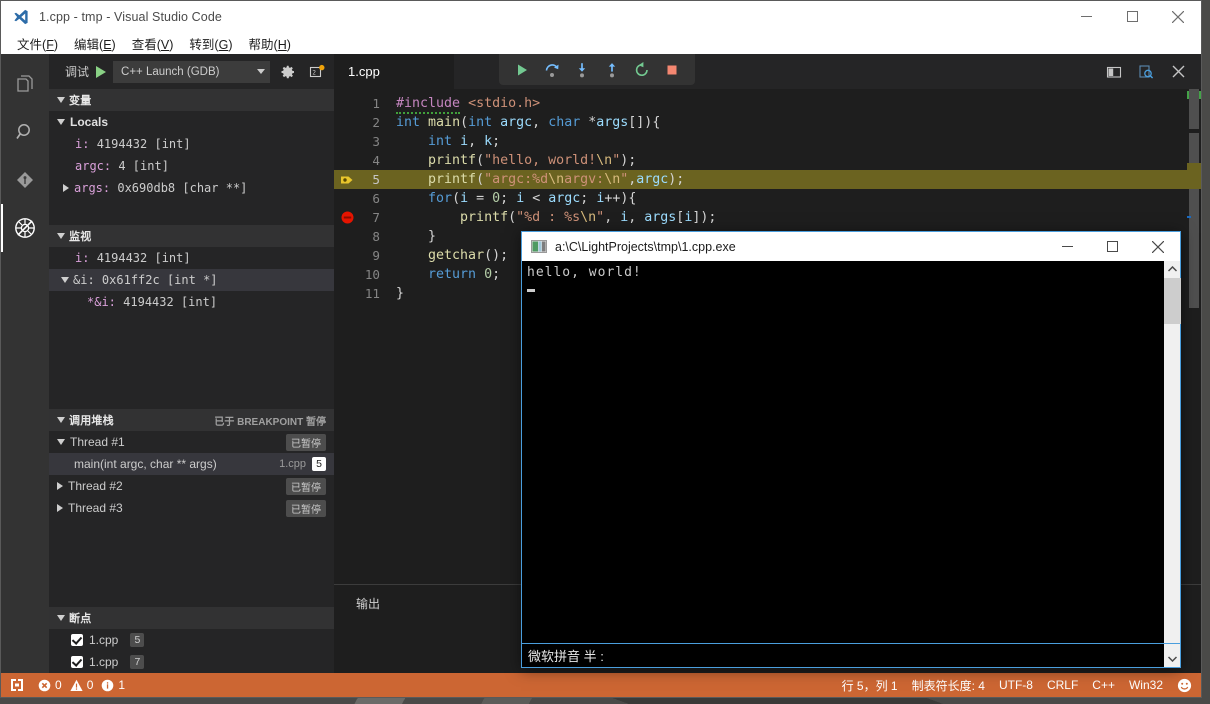 The width and height of the screenshot is (1210, 704). I want to click on variables-group-locals: Locals, so click(191, 122).